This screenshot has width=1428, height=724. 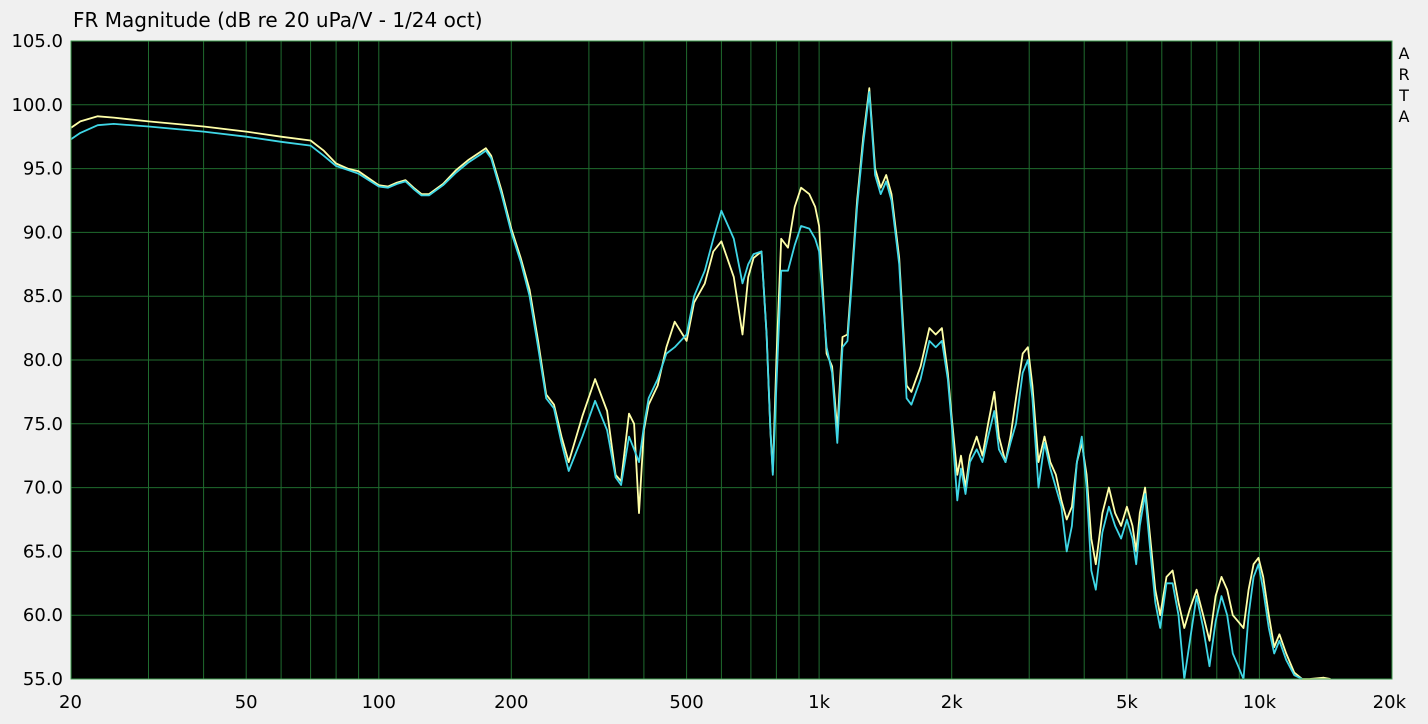 I want to click on watermark-letter: T, so click(x=1403, y=95).